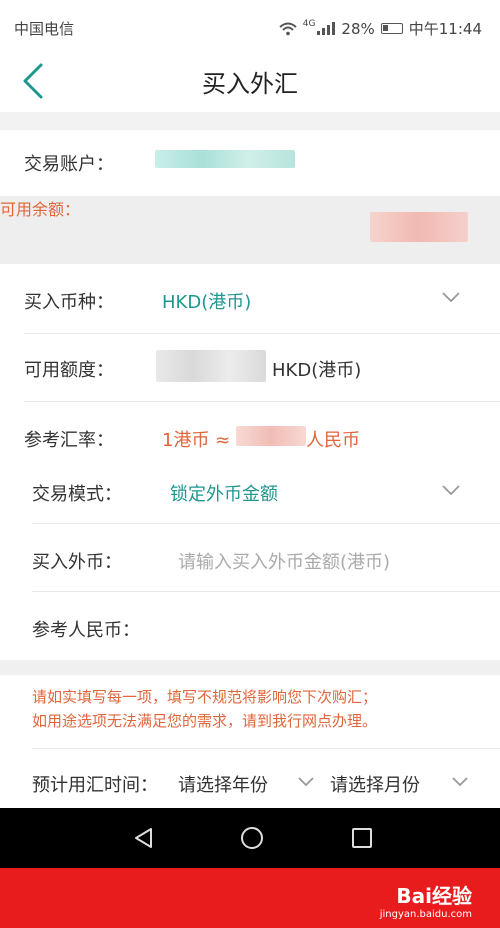  I want to click on quota-row: 可用额度： HKD(港币), so click(250, 368).